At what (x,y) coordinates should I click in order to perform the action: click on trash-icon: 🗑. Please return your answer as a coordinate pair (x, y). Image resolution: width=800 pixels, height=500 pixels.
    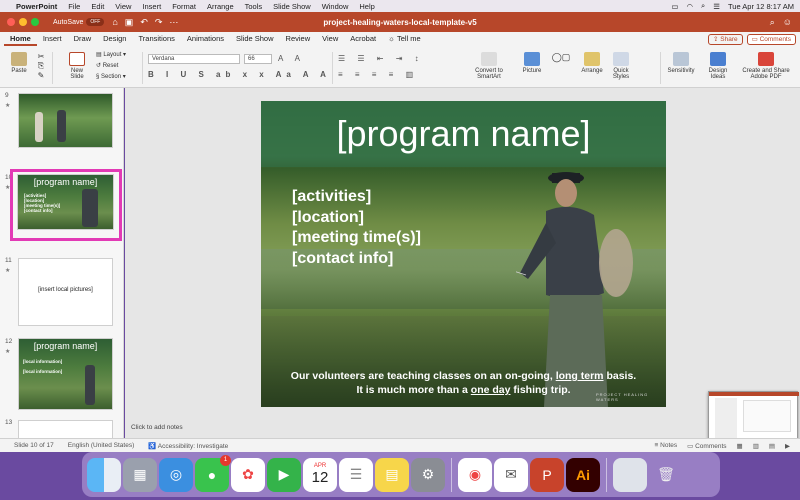
    Looking at the image, I should click on (666, 475).